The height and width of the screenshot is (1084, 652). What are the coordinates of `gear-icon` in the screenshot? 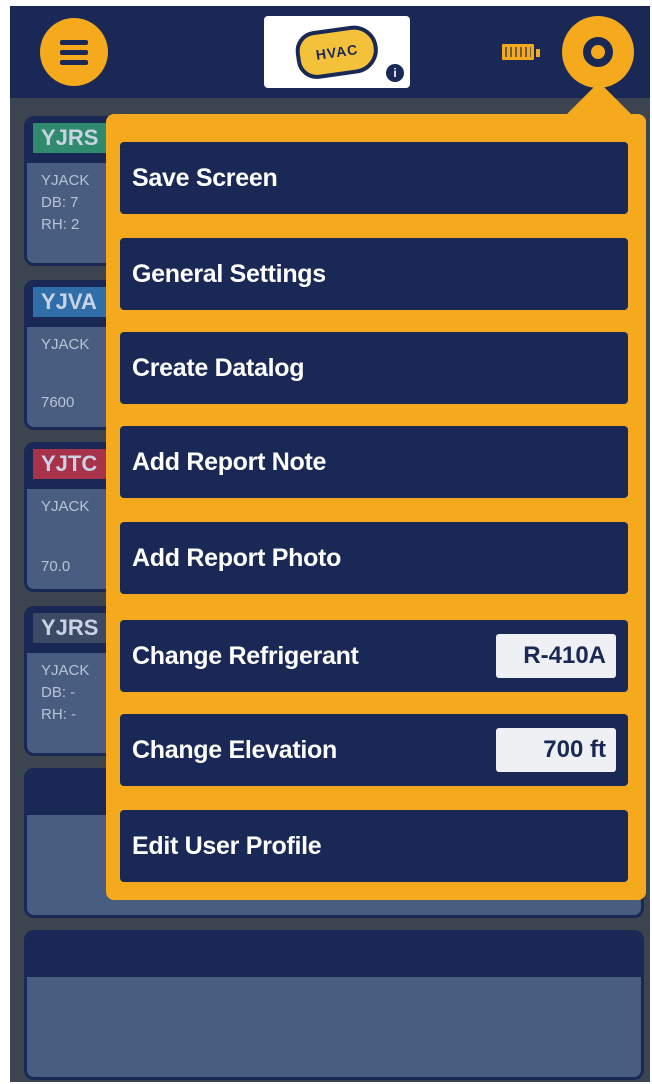 It's located at (598, 52).